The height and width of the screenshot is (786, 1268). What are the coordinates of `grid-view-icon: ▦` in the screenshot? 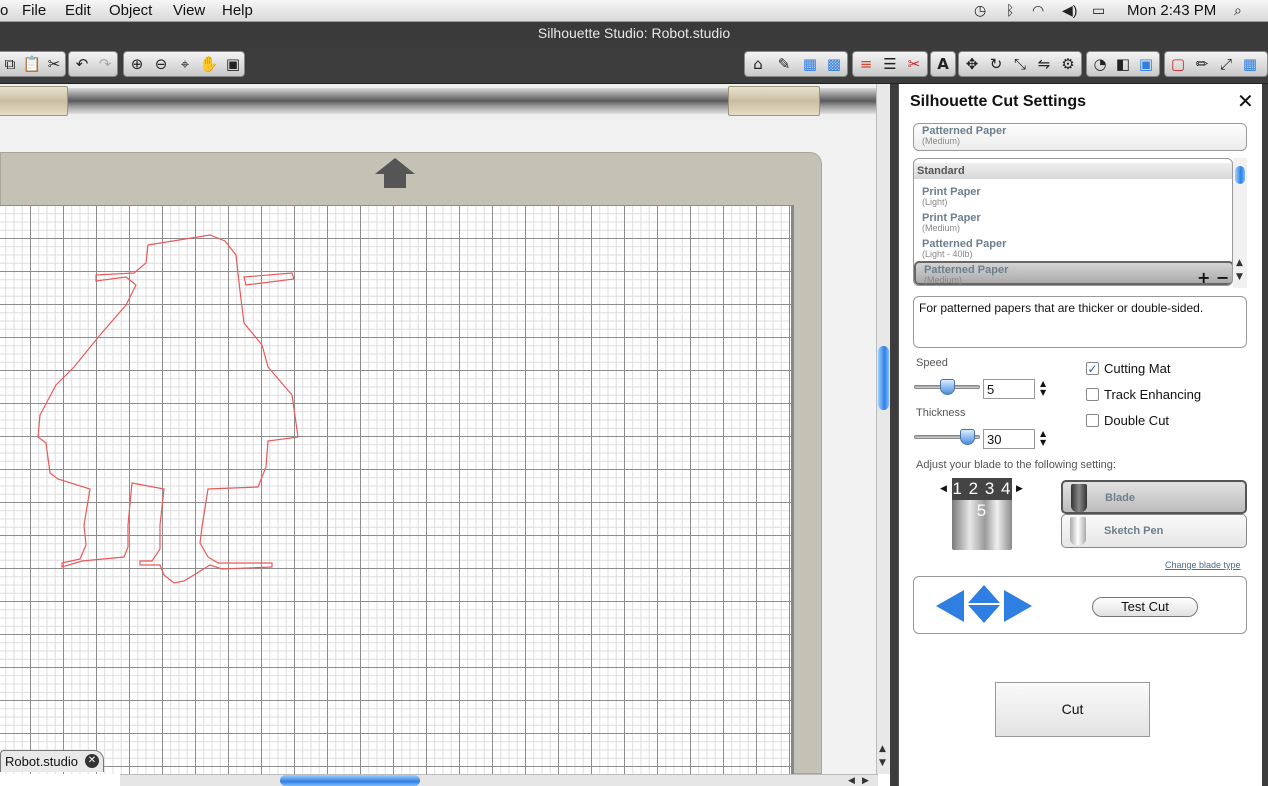 It's located at (1250, 64).